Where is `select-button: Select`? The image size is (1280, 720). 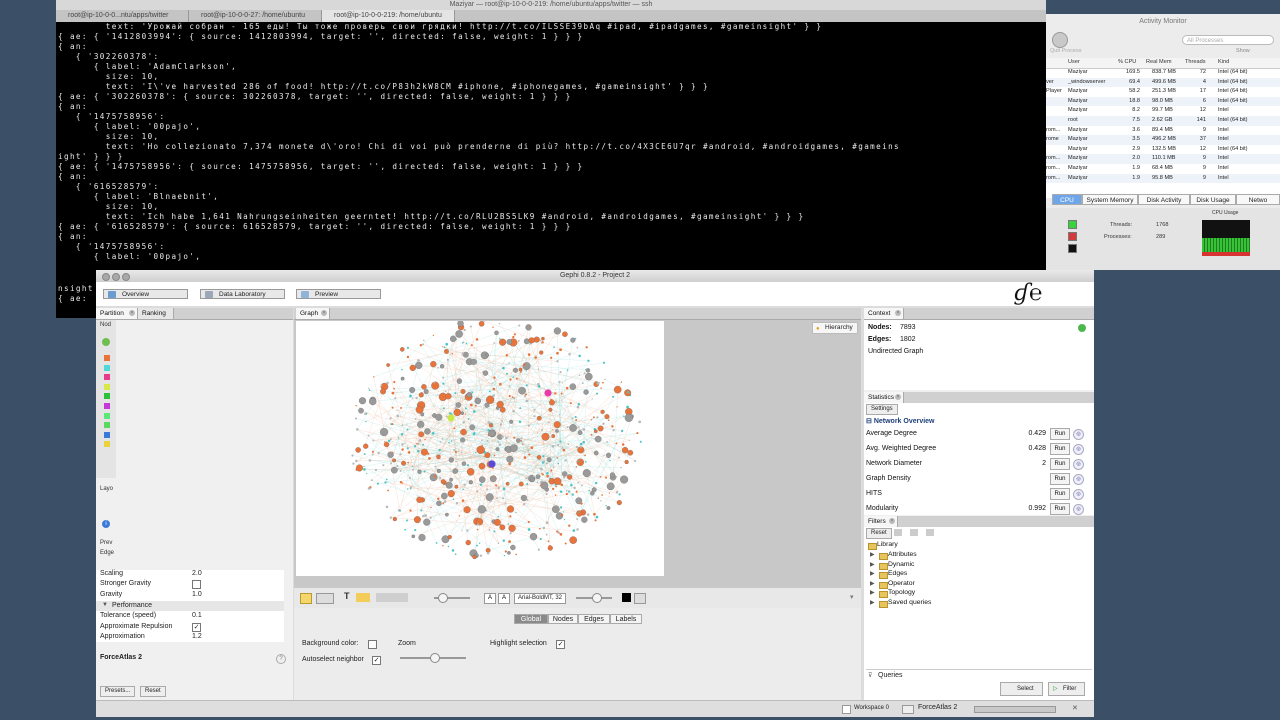 select-button: Select is located at coordinates (1021, 689).